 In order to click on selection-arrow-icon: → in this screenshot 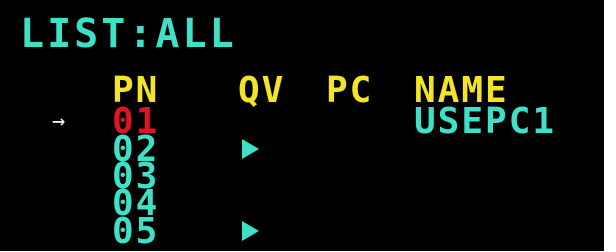, I will do `click(59, 121)`.